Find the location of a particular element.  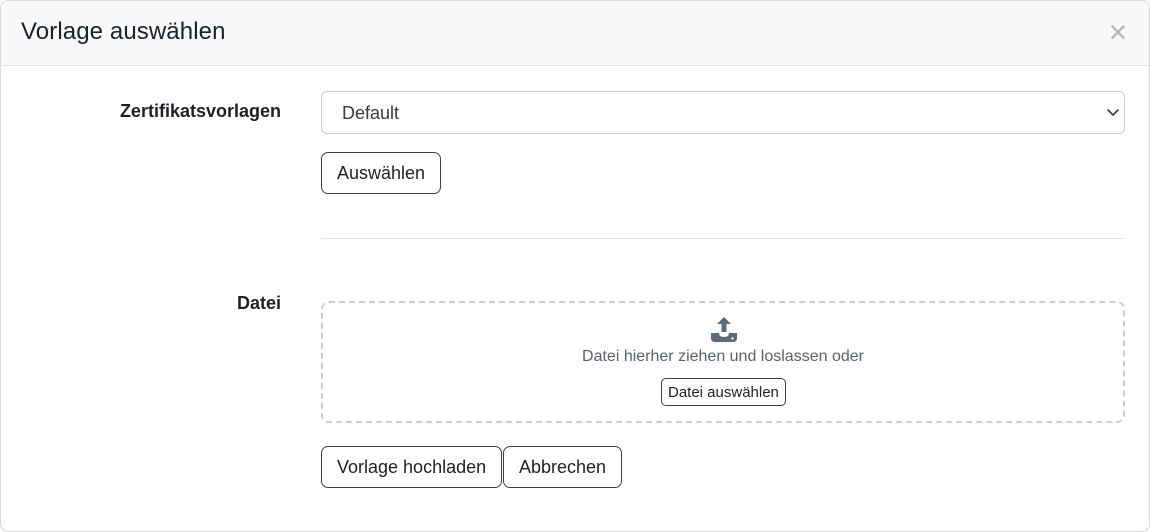

file-field-label: Datei is located at coordinates (258, 303).